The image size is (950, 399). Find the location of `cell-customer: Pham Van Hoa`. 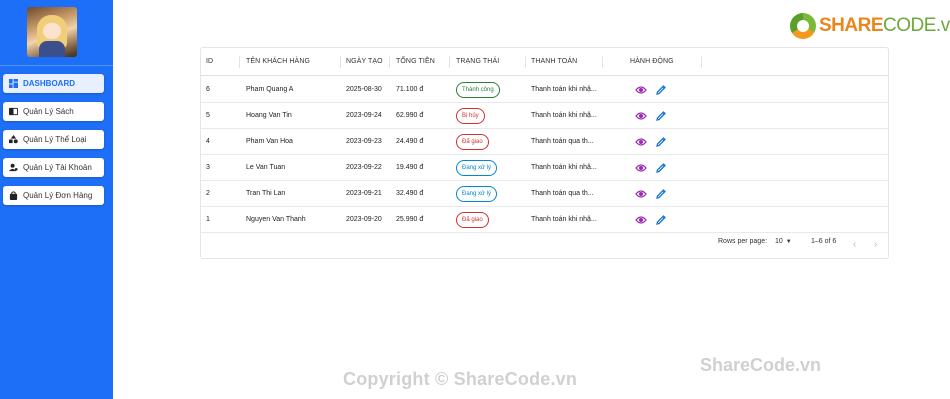

cell-customer: Pham Van Hoa is located at coordinates (269, 141).